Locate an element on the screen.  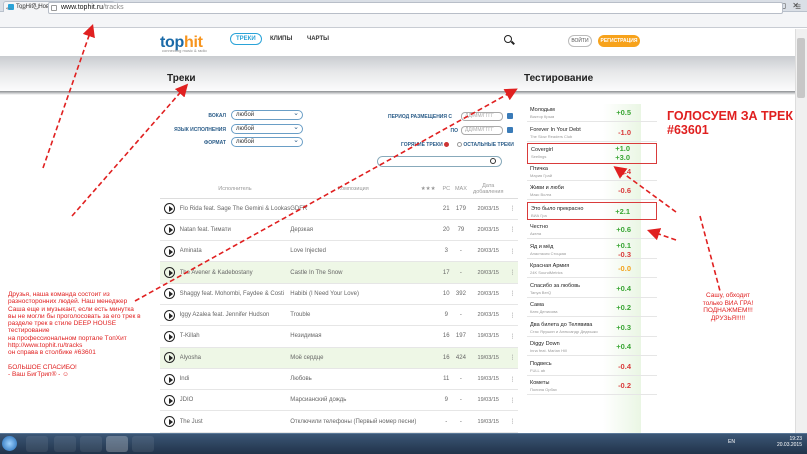
vote-title-line2: #63601 is located at coordinates (688, 130).